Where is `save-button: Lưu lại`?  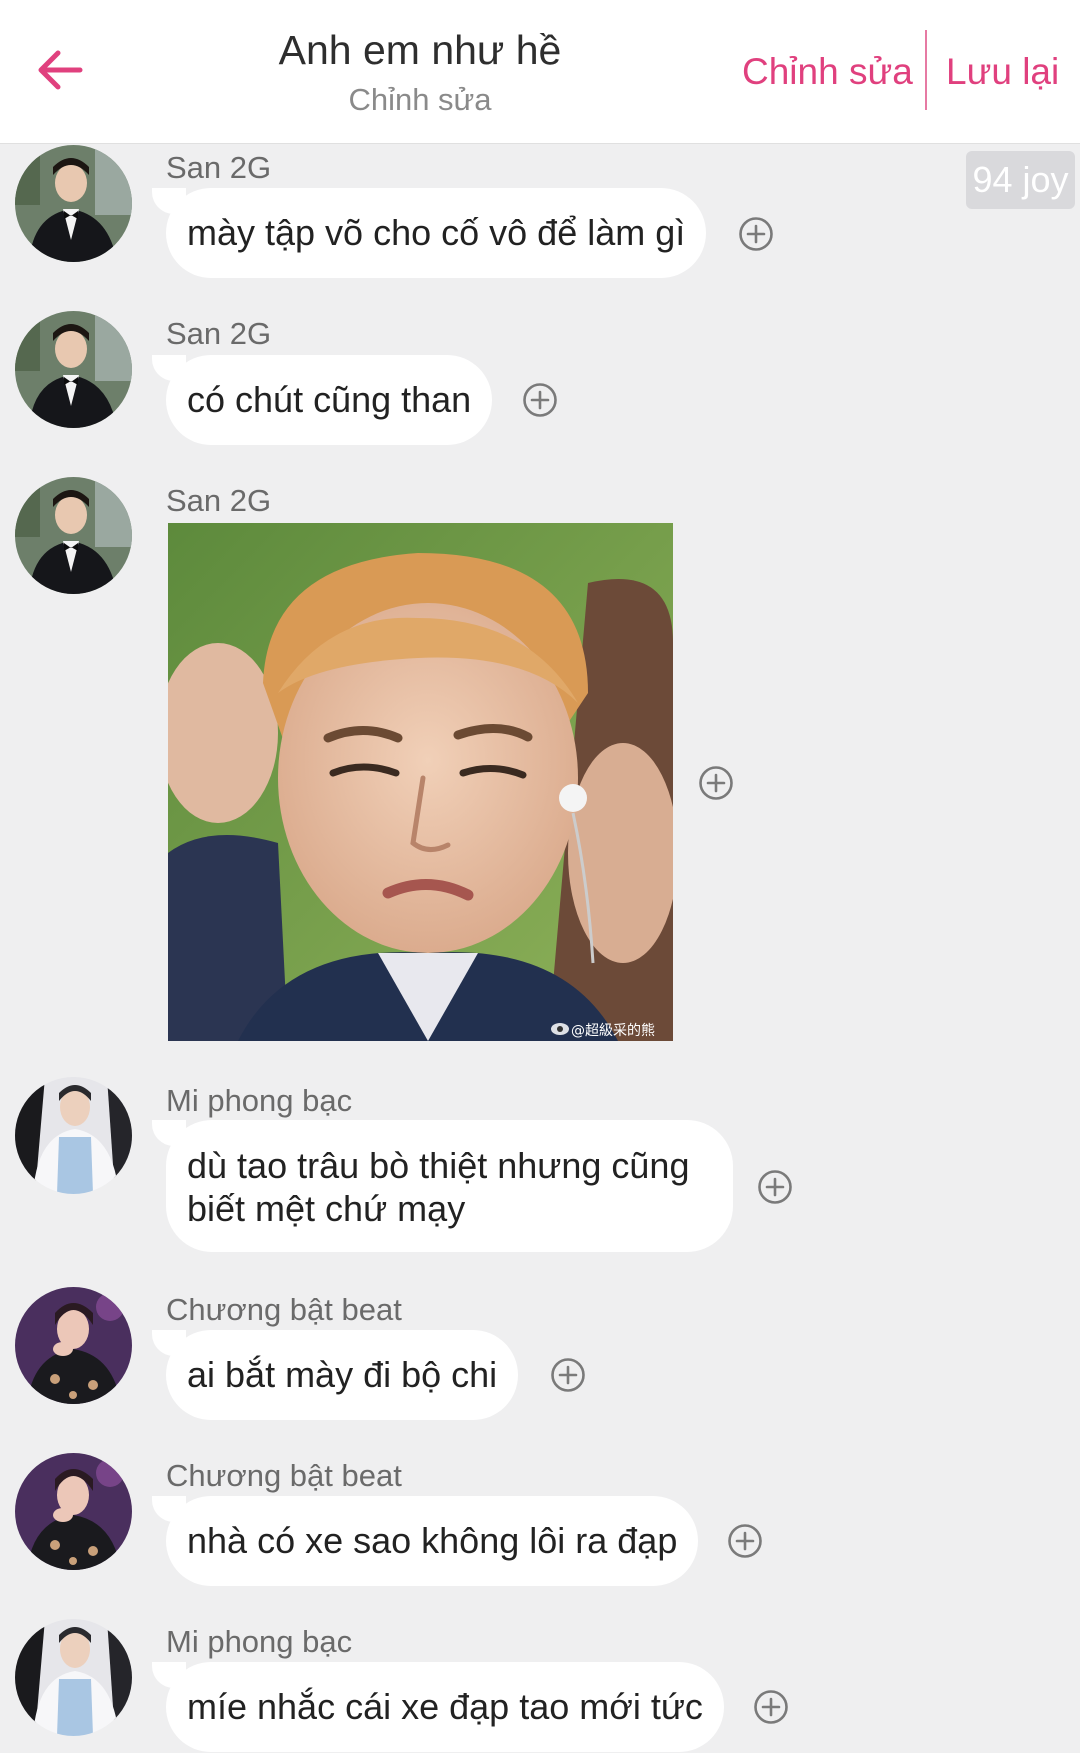 save-button: Lưu lại is located at coordinates (1002, 72).